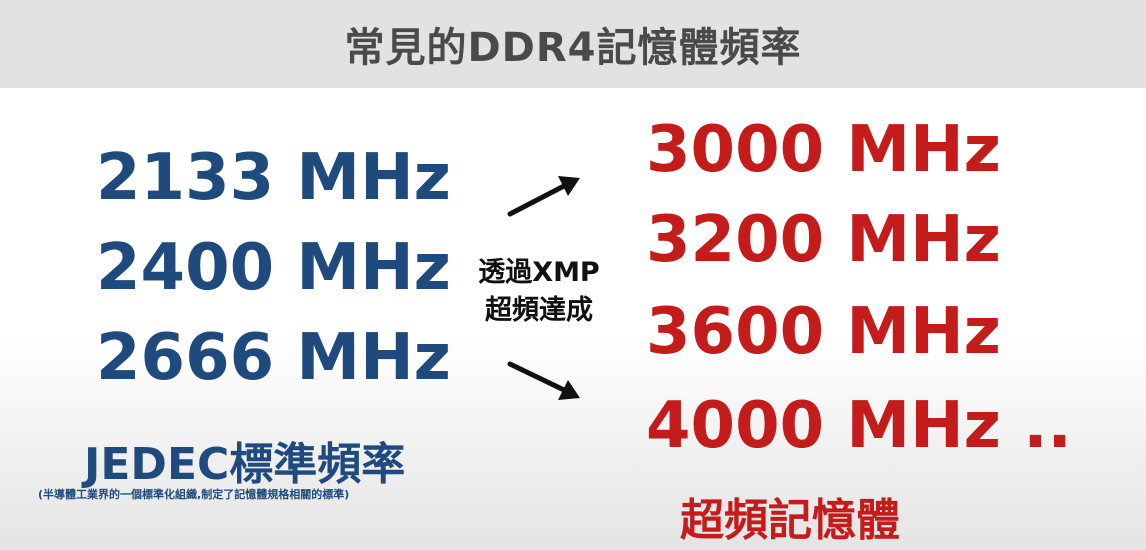 Image resolution: width=1146 pixels, height=550 pixels. What do you see at coordinates (539, 310) in the screenshot?
I see `xmp-label-line2: 超頻達成` at bounding box center [539, 310].